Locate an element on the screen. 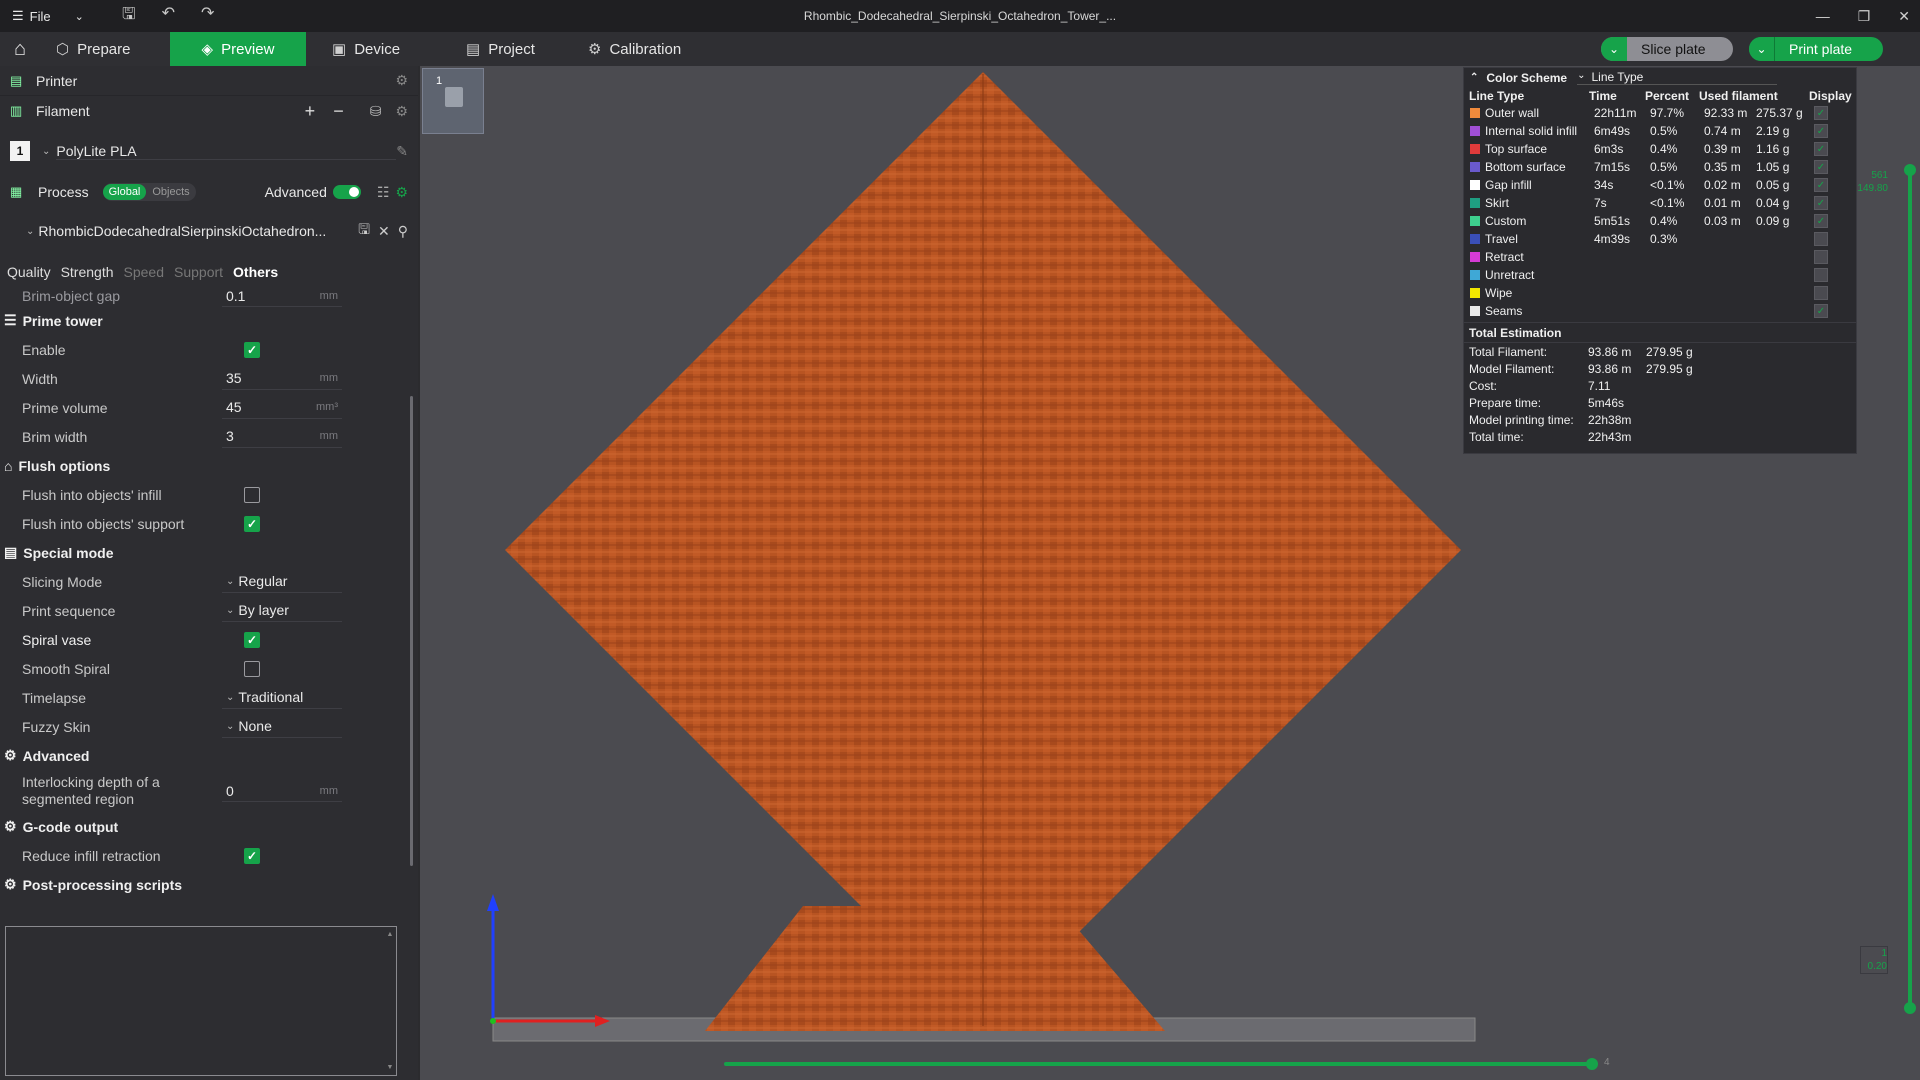  filament-color-swatch: 1 is located at coordinates (20, 151).